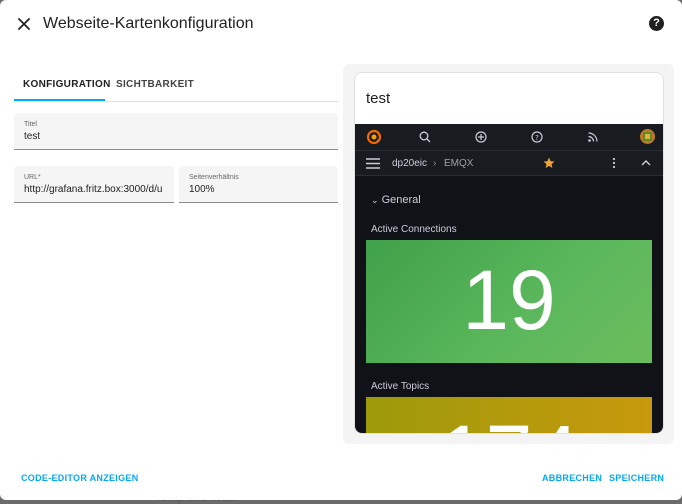 The width and height of the screenshot is (682, 504). What do you see at coordinates (80, 478) in the screenshot?
I see `code-editor-button: CODE-EDITOR ANZEIGEN` at bounding box center [80, 478].